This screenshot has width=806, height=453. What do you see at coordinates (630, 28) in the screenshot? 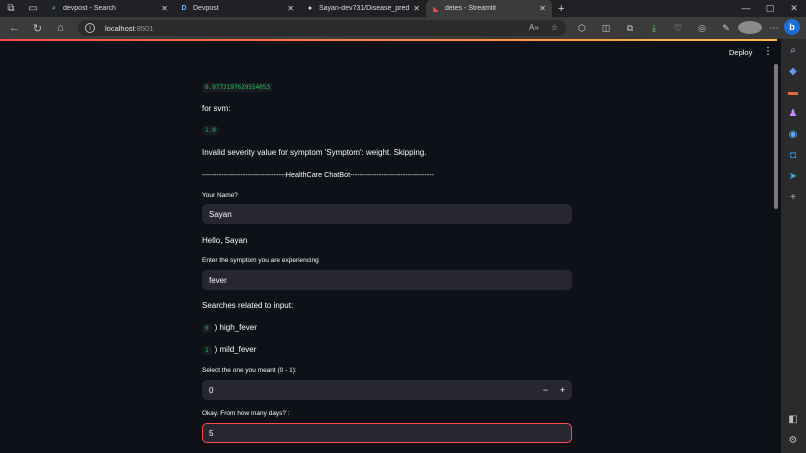
I see `collections-icon: ⧉` at bounding box center [630, 28].